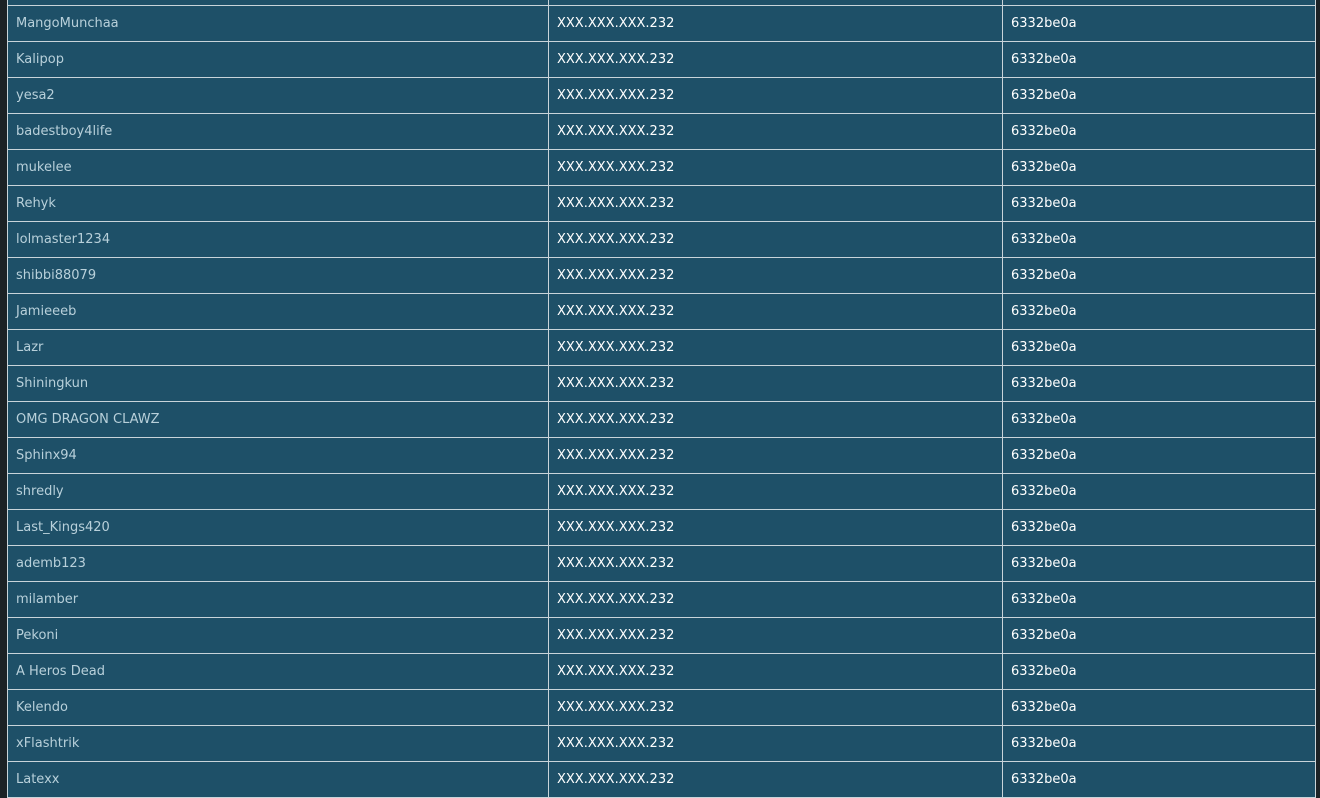 Image resolution: width=1320 pixels, height=798 pixels. I want to click on username-cell: Kalipop, so click(278, 59).